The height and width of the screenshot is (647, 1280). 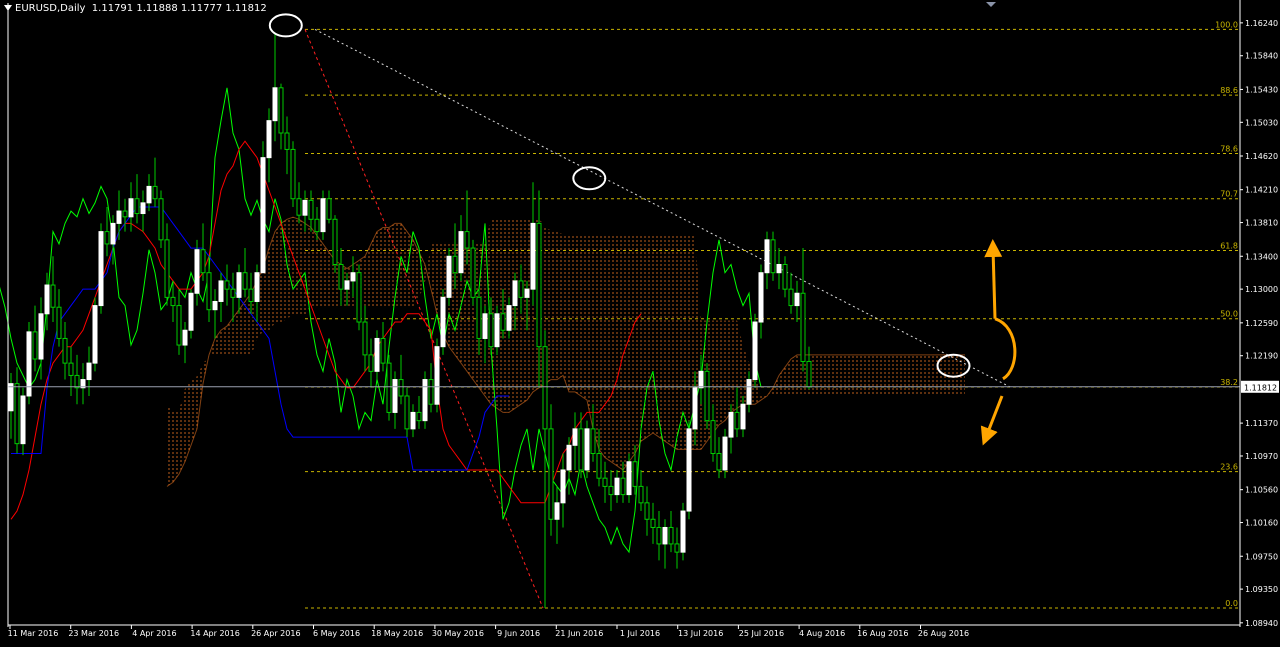 I want to click on date-tick-label: 1 Jul 2016, so click(x=640, y=633).